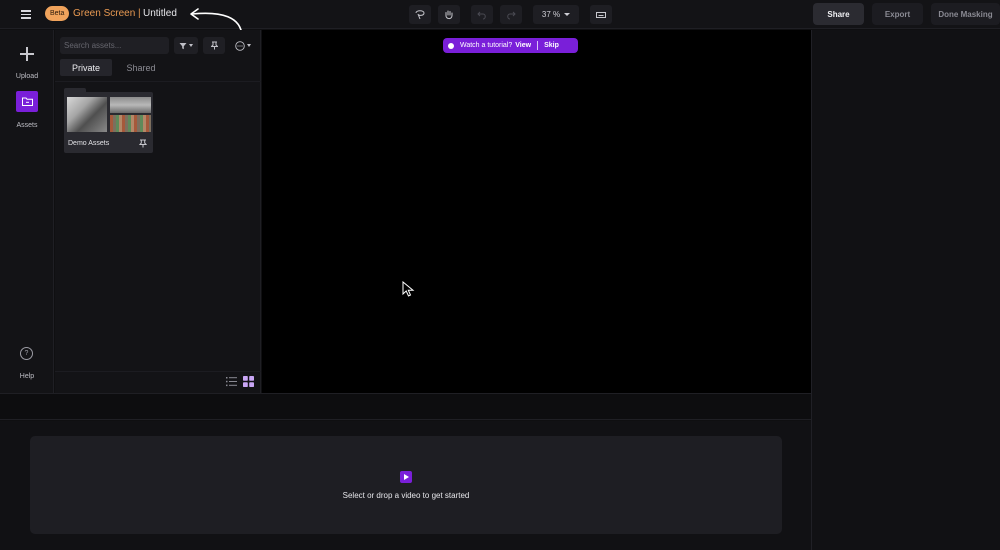 The height and width of the screenshot is (550, 1000). Describe the element at coordinates (523, 45) in the screenshot. I see `tutorial-view-link: View` at that location.